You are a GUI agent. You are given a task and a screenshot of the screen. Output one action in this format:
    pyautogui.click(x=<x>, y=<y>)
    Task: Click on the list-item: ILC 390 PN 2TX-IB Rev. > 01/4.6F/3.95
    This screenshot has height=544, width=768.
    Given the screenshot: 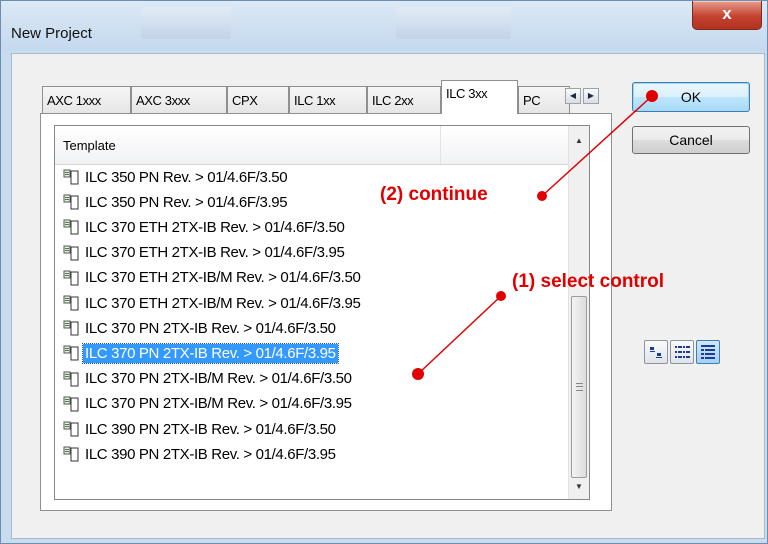 What is the action you would take?
    pyautogui.click(x=200, y=454)
    